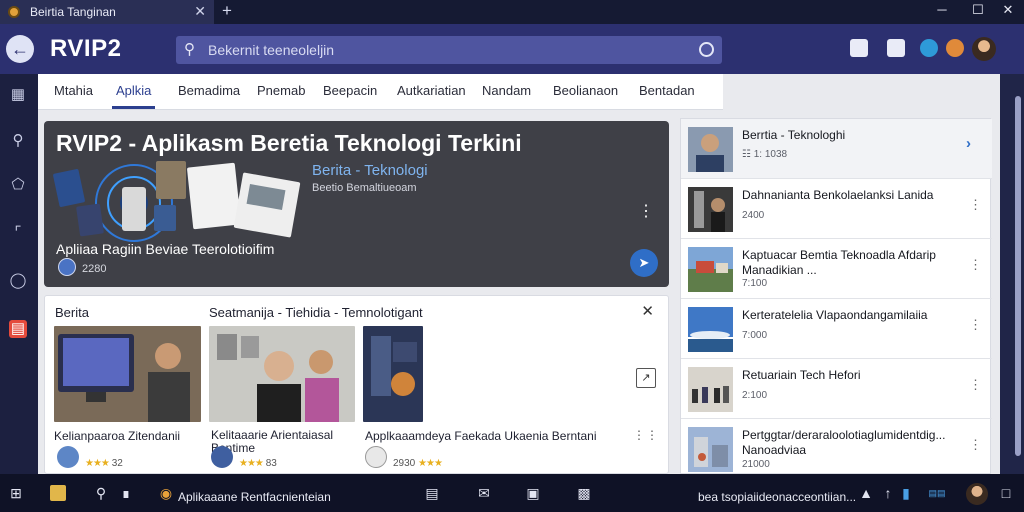 The height and width of the screenshot is (512, 1024). What do you see at coordinates (584, 493) in the screenshot?
I see `store-icon: ▩` at bounding box center [584, 493].